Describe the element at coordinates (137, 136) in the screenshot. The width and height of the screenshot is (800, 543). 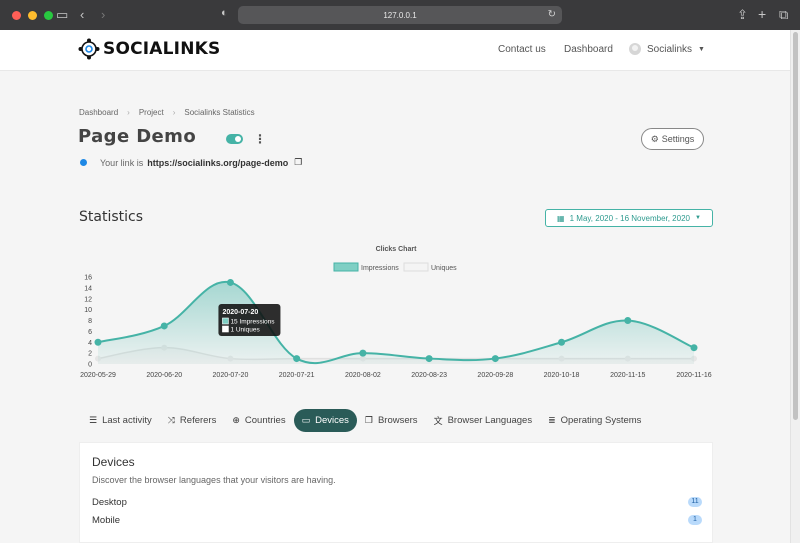
I see `page-title: Page Demo` at that location.